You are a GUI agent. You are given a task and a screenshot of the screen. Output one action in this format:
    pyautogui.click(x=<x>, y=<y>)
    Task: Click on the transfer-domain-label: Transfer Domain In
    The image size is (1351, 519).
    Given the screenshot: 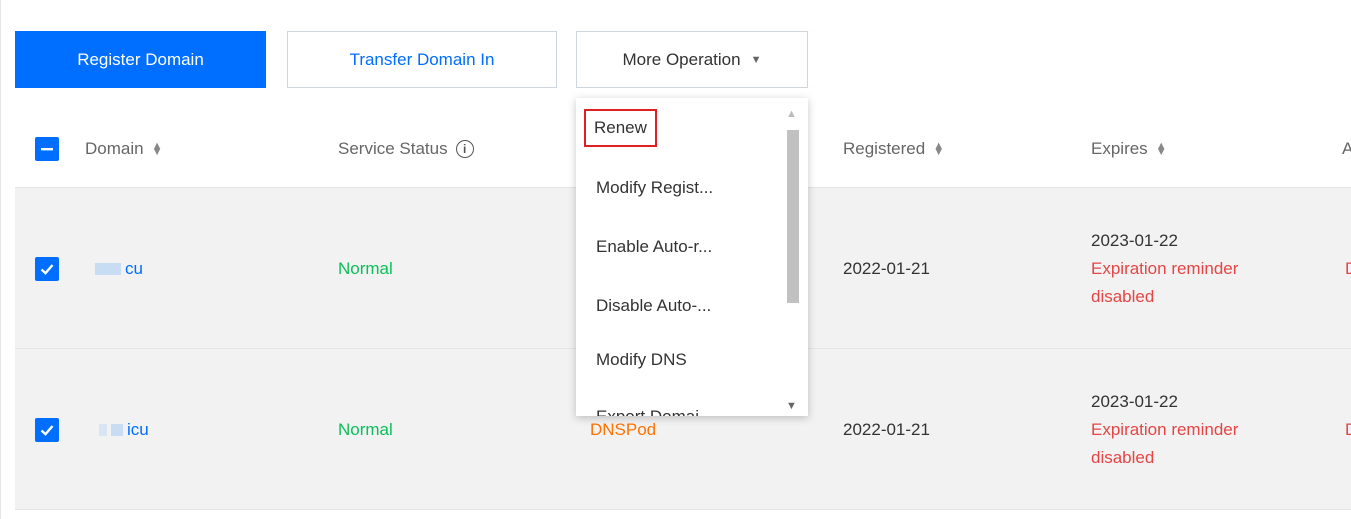 What is the action you would take?
    pyautogui.click(x=422, y=59)
    